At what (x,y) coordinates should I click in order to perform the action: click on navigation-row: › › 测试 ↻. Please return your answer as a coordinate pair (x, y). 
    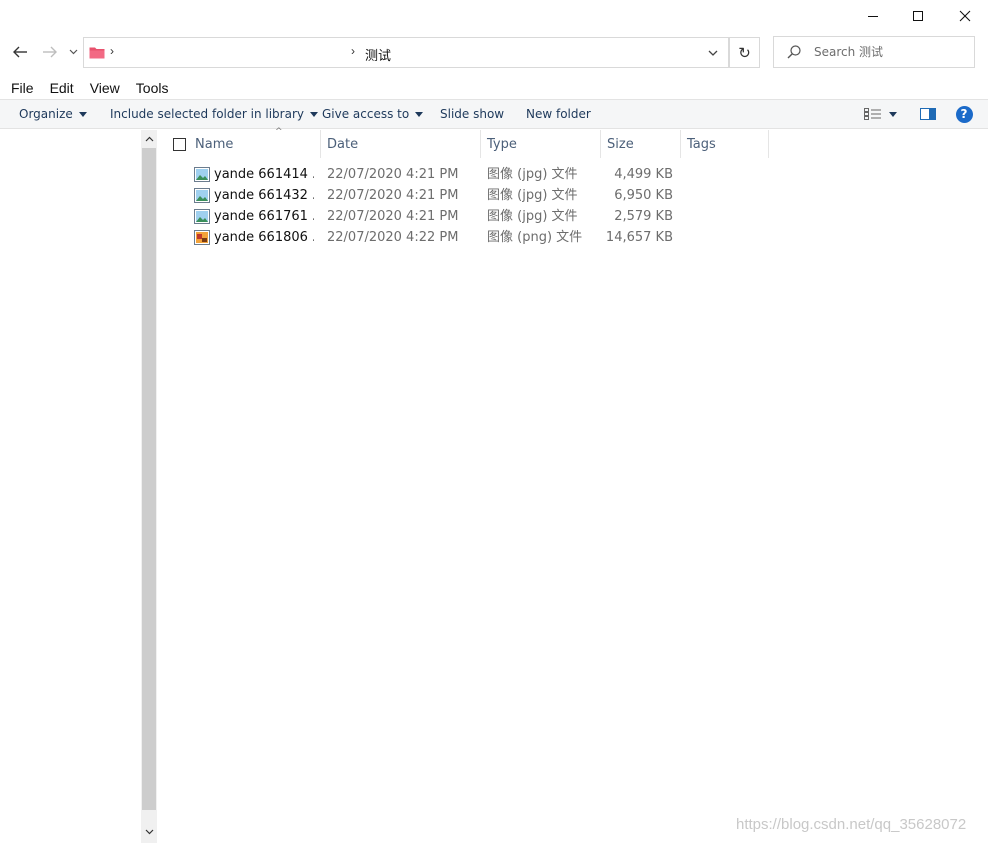
    Looking at the image, I should click on (494, 52).